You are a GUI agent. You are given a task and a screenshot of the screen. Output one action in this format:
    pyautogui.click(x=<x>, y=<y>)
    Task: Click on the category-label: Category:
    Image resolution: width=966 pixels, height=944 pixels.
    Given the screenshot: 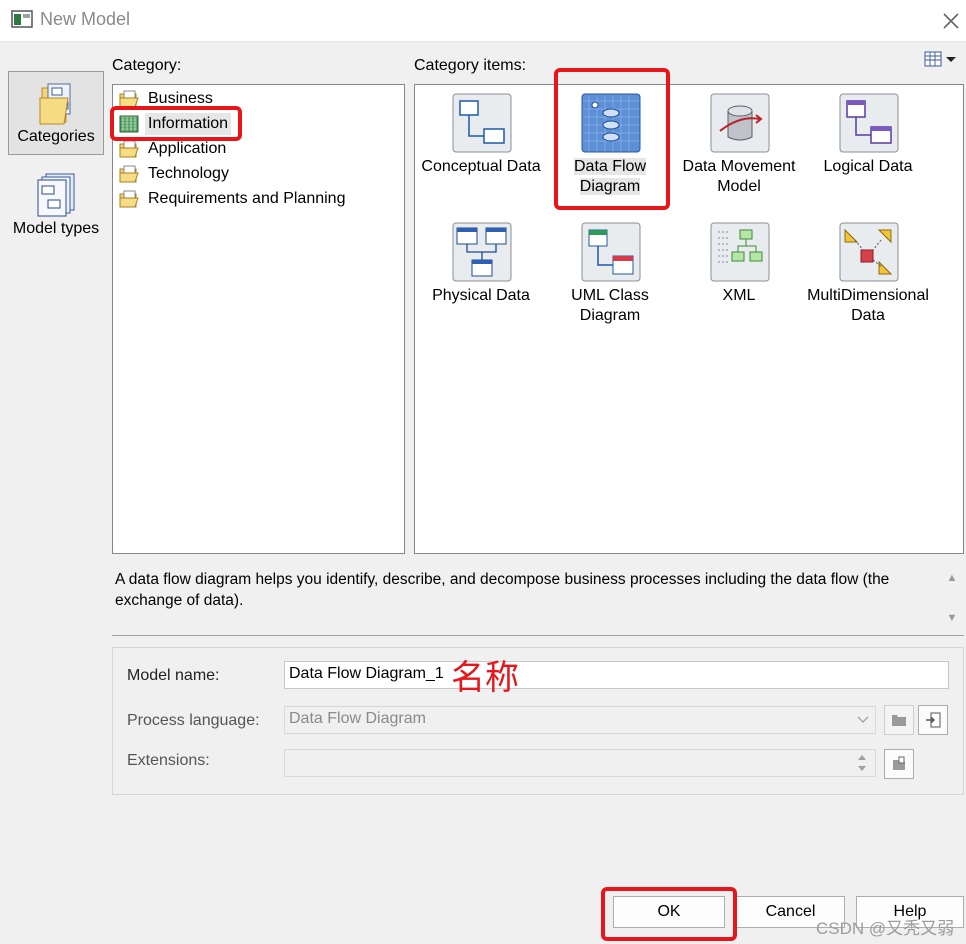 What is the action you would take?
    pyautogui.click(x=147, y=65)
    